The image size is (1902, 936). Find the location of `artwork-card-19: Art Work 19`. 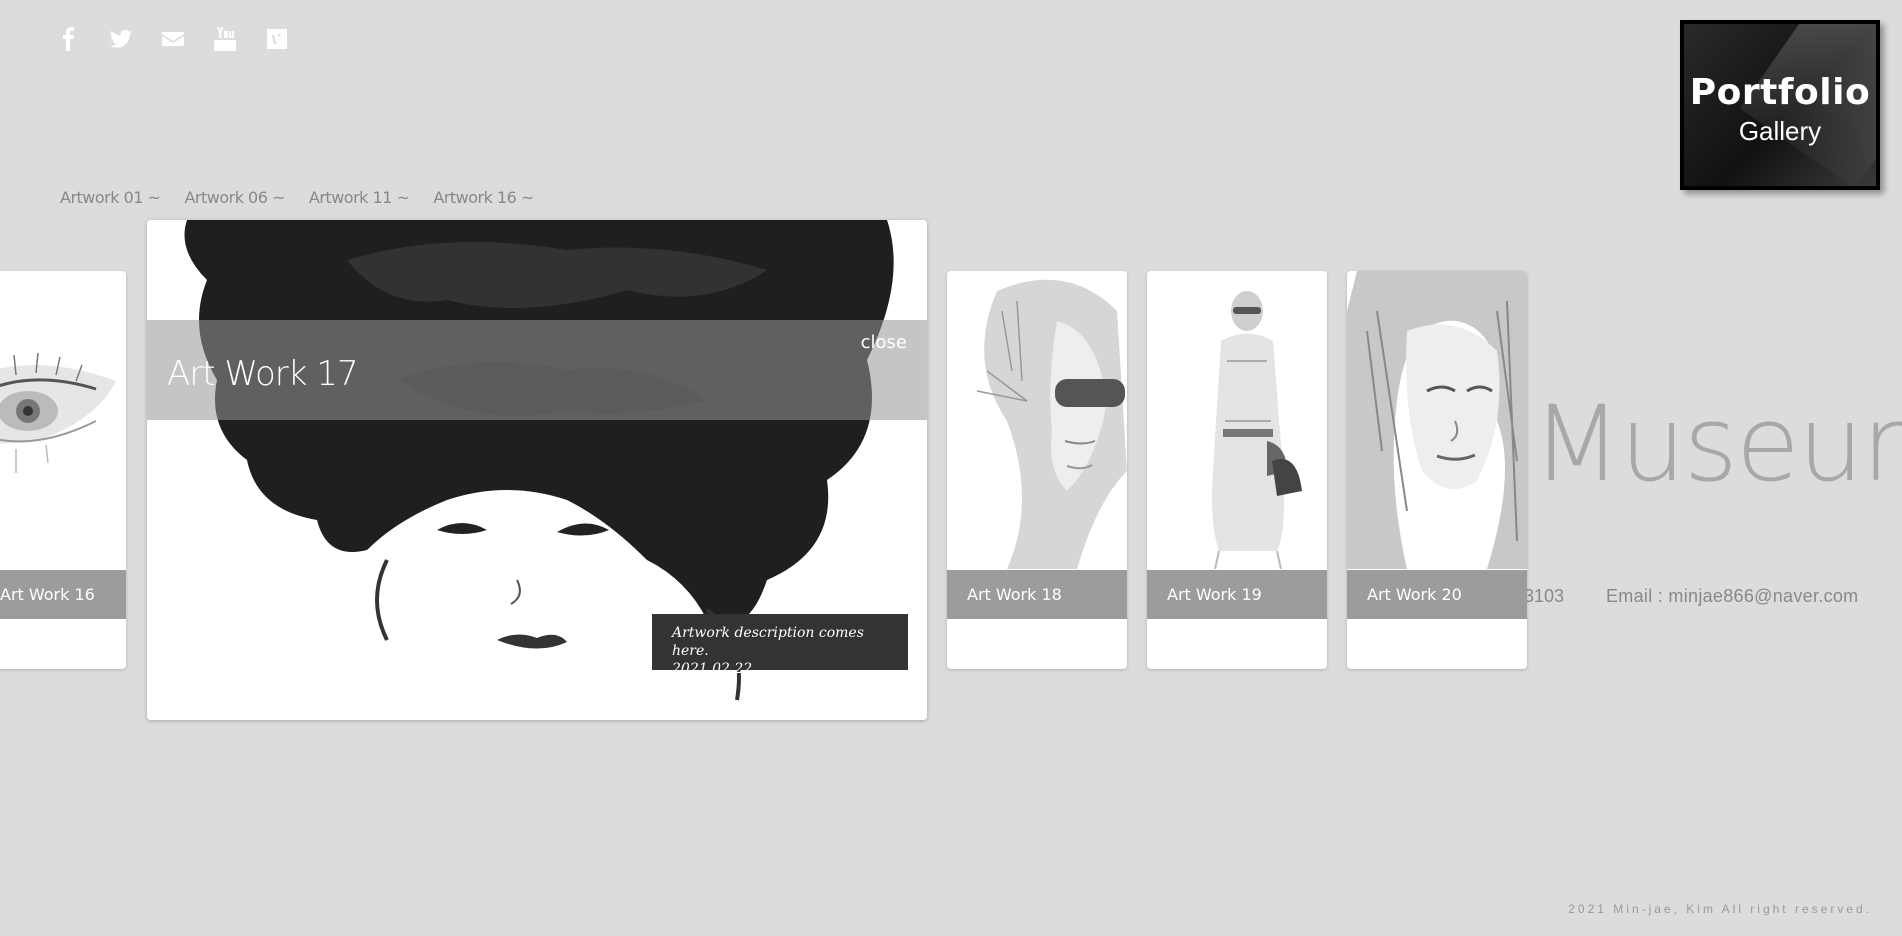

artwork-card-19: Art Work 19 is located at coordinates (1237, 470).